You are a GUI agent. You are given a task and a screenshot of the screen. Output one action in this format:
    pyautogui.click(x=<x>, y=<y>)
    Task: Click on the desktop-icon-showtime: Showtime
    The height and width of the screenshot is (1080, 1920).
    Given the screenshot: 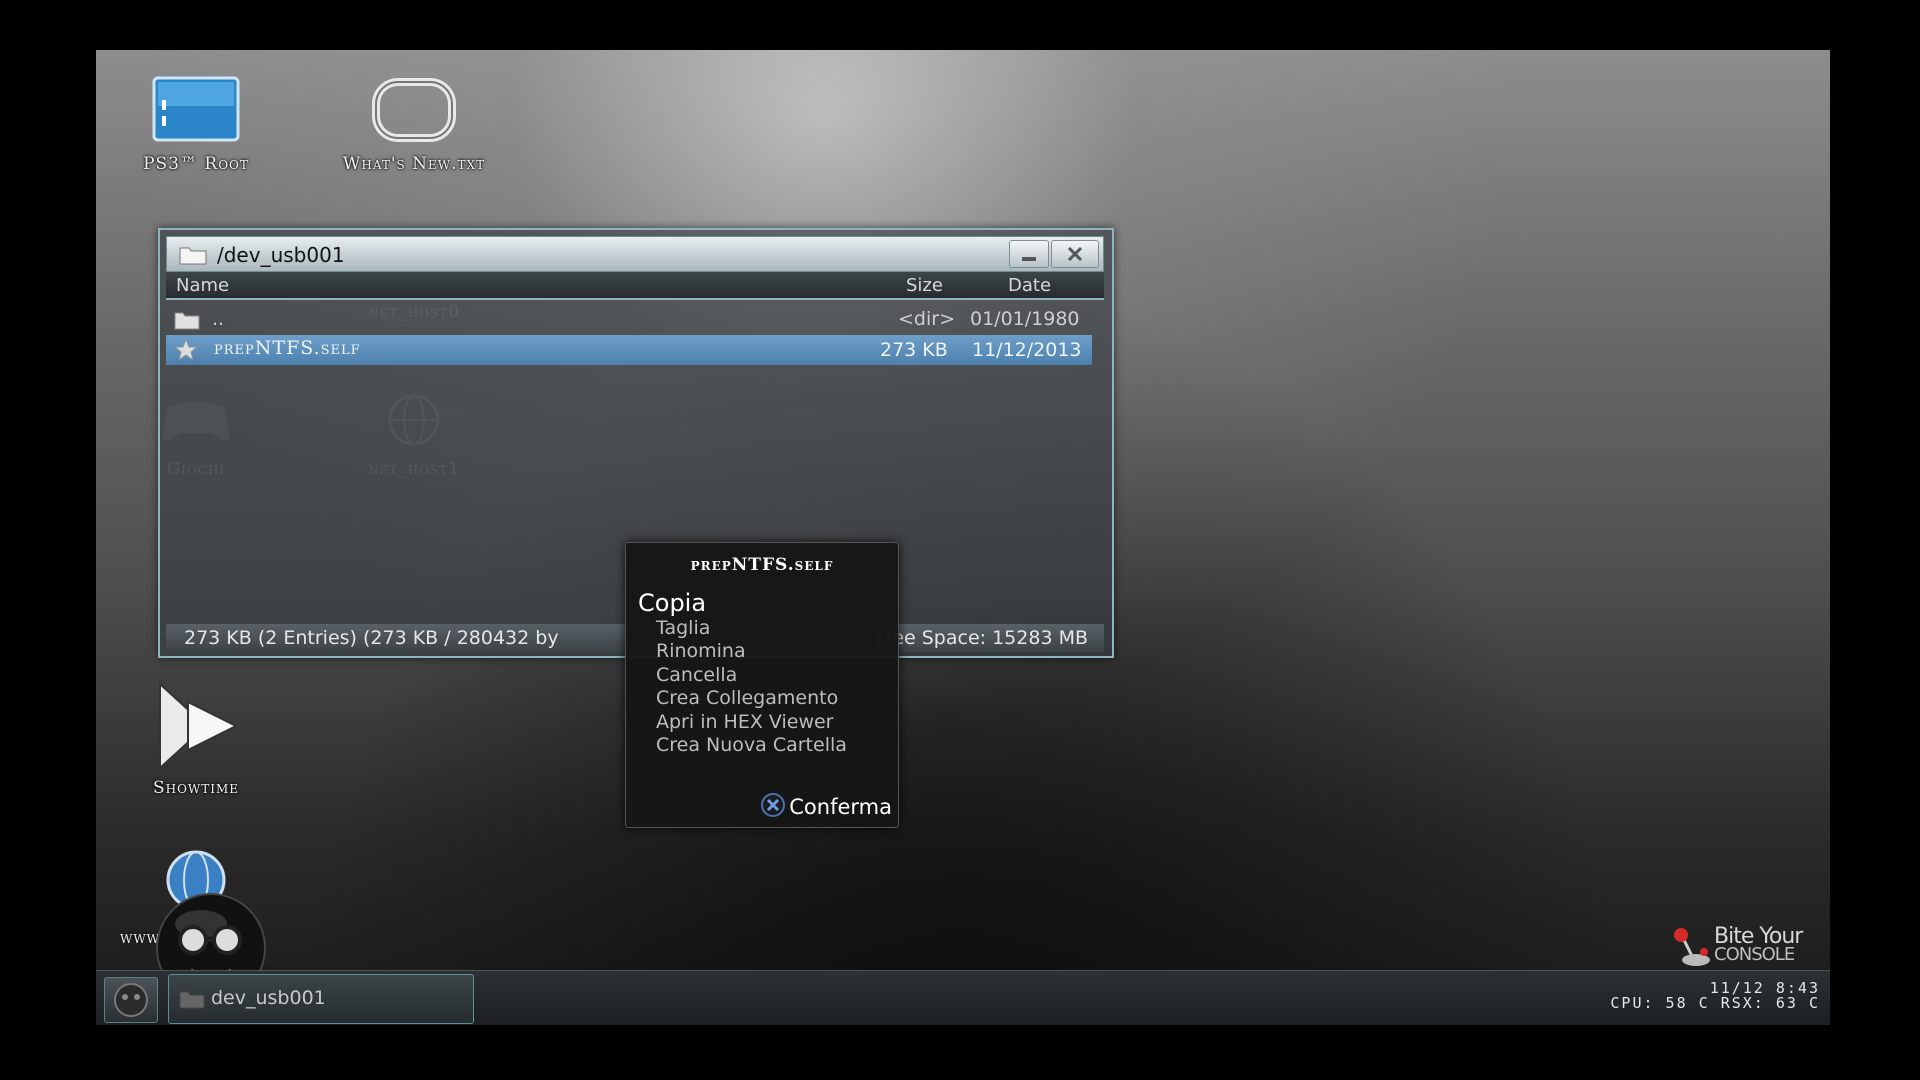 What is the action you would take?
    pyautogui.click(x=196, y=738)
    